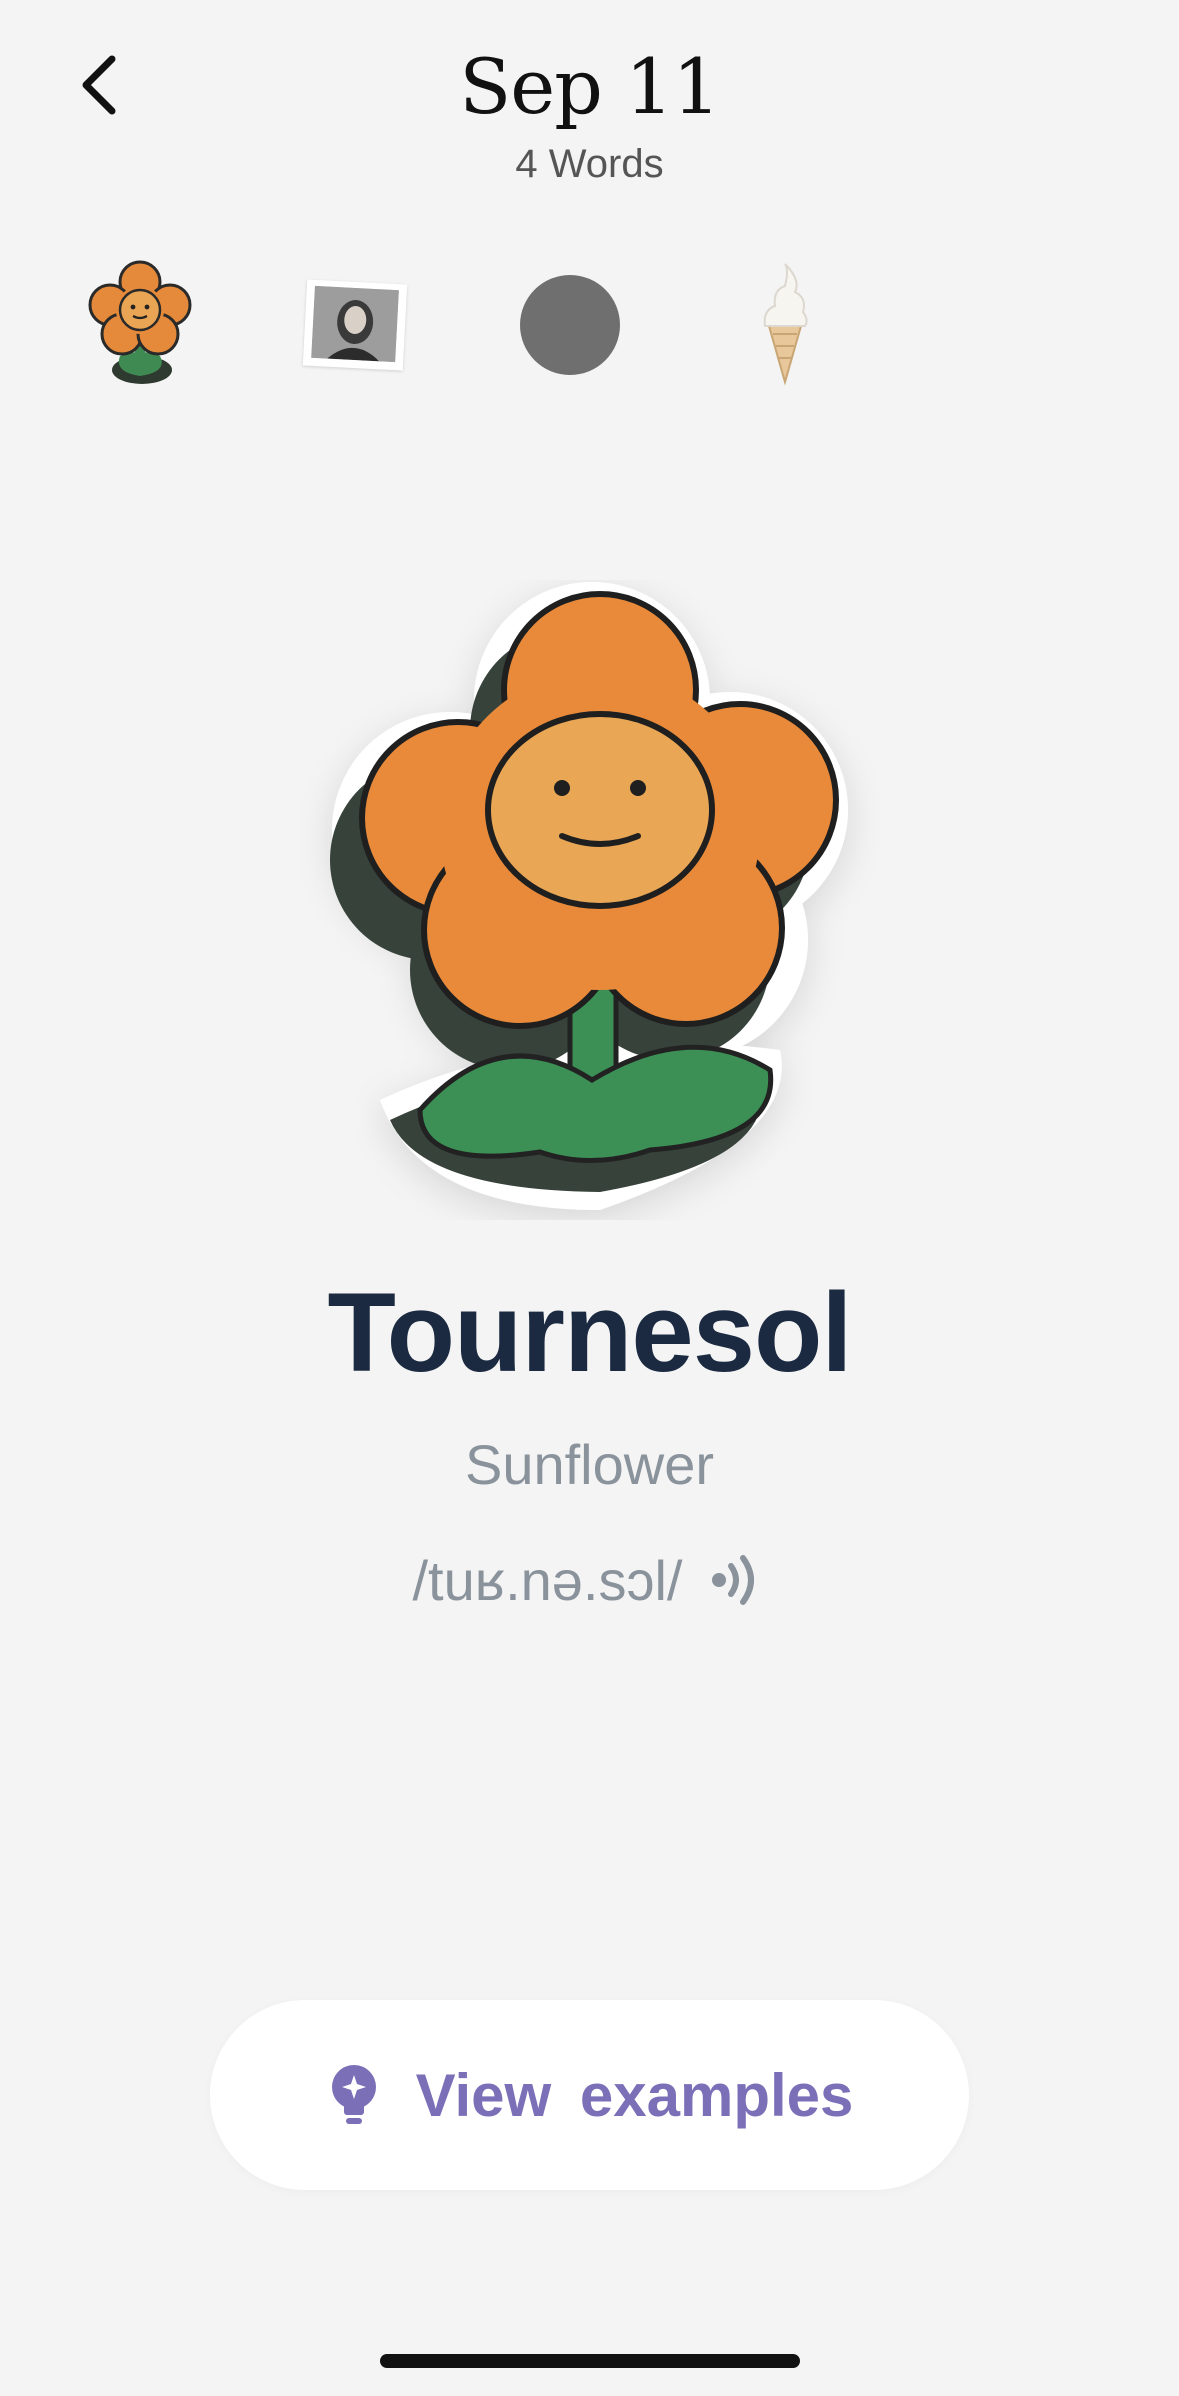 The image size is (1179, 2396). I want to click on play-audio-button, so click(737, 1580).